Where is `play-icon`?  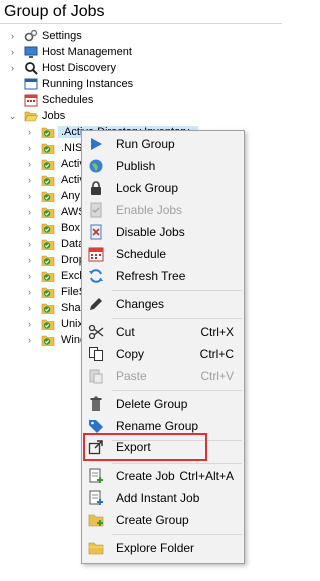
play-icon is located at coordinates (96, 144).